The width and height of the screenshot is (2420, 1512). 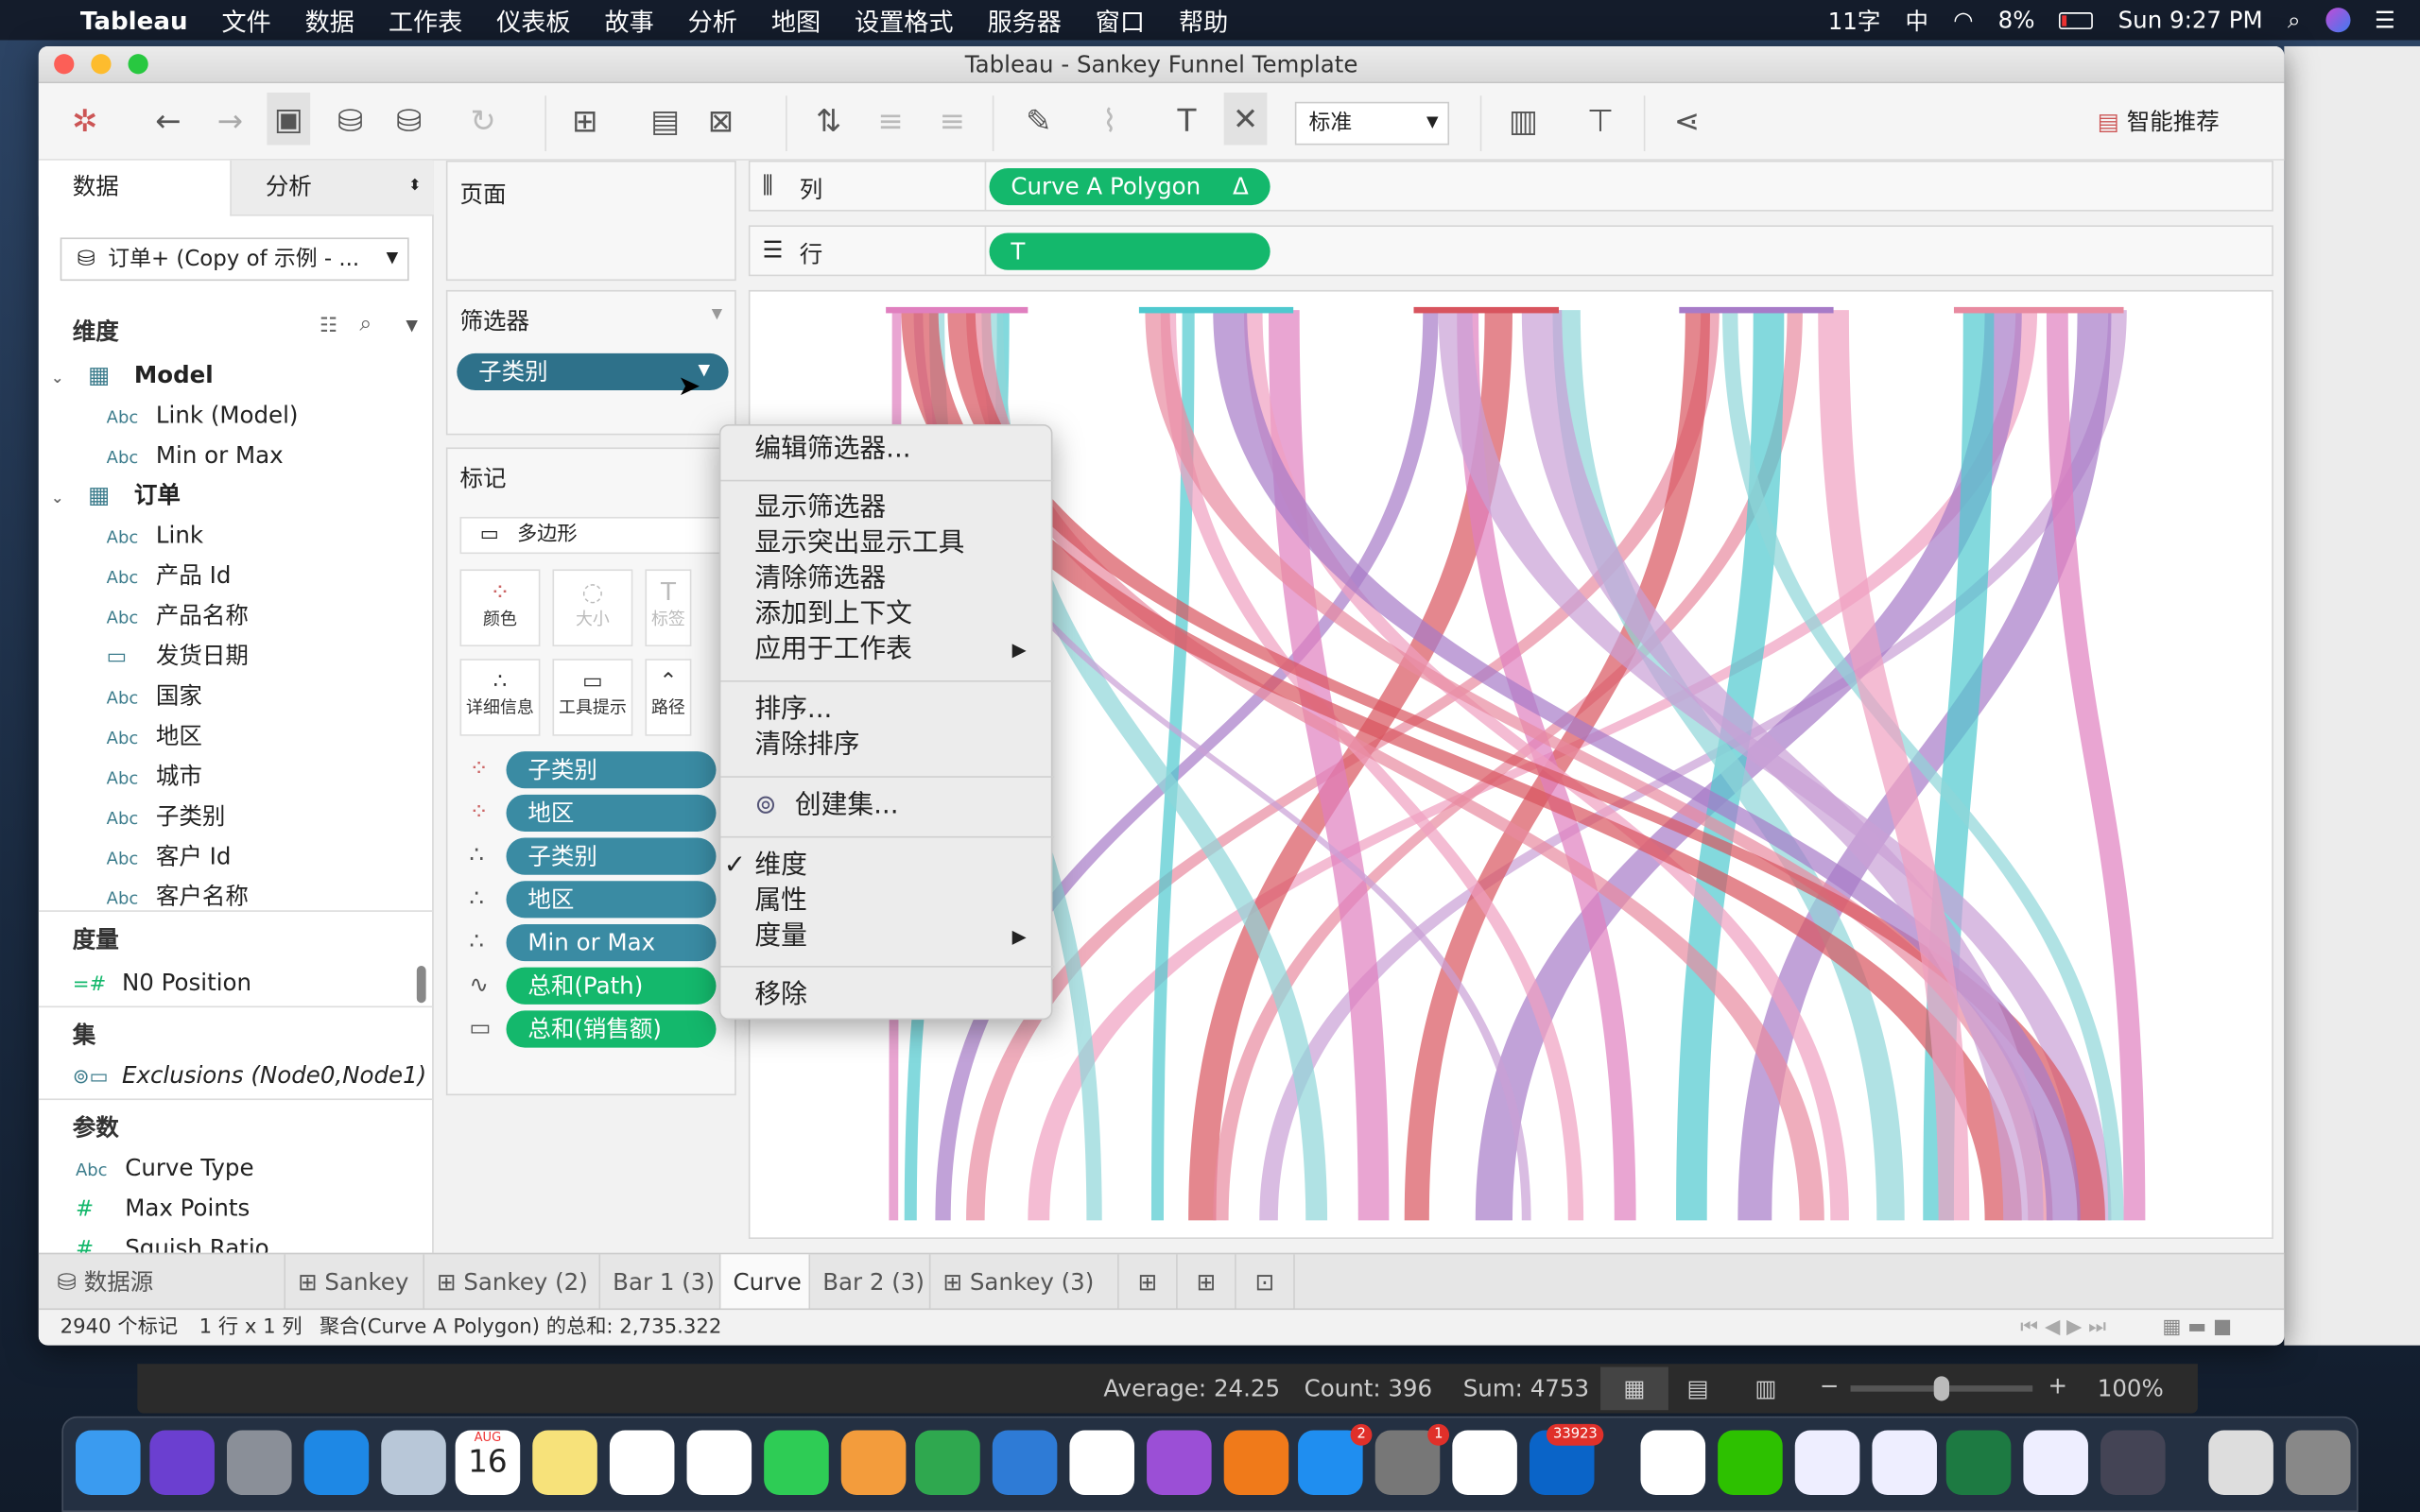 I want to click on dock-notes-icon, so click(x=564, y=1463).